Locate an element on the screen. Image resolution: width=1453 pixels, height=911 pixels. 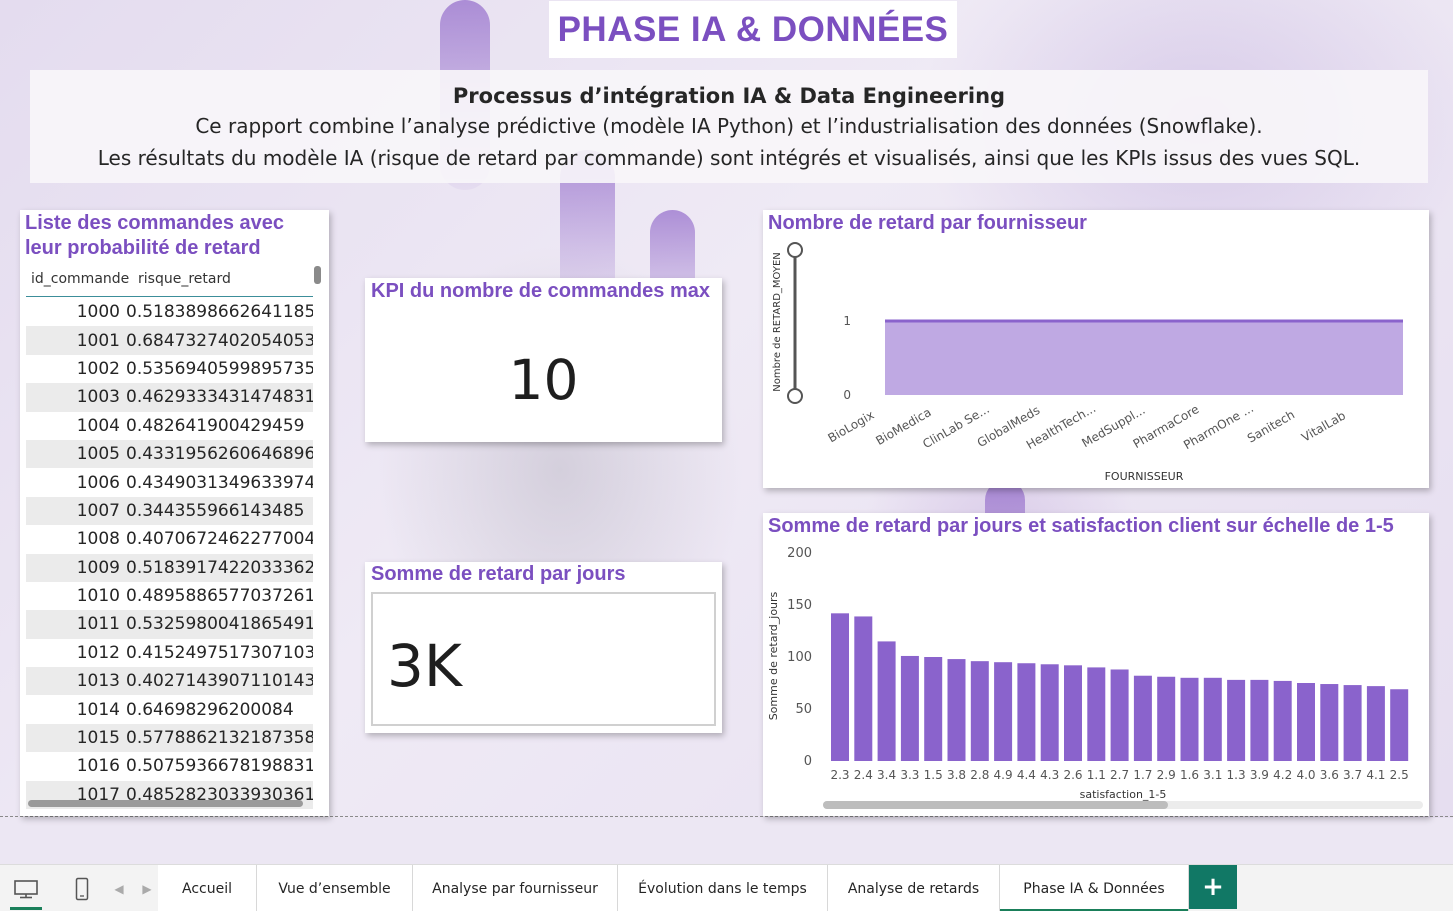
horizontal-scrollbar is located at coordinates (165, 803).